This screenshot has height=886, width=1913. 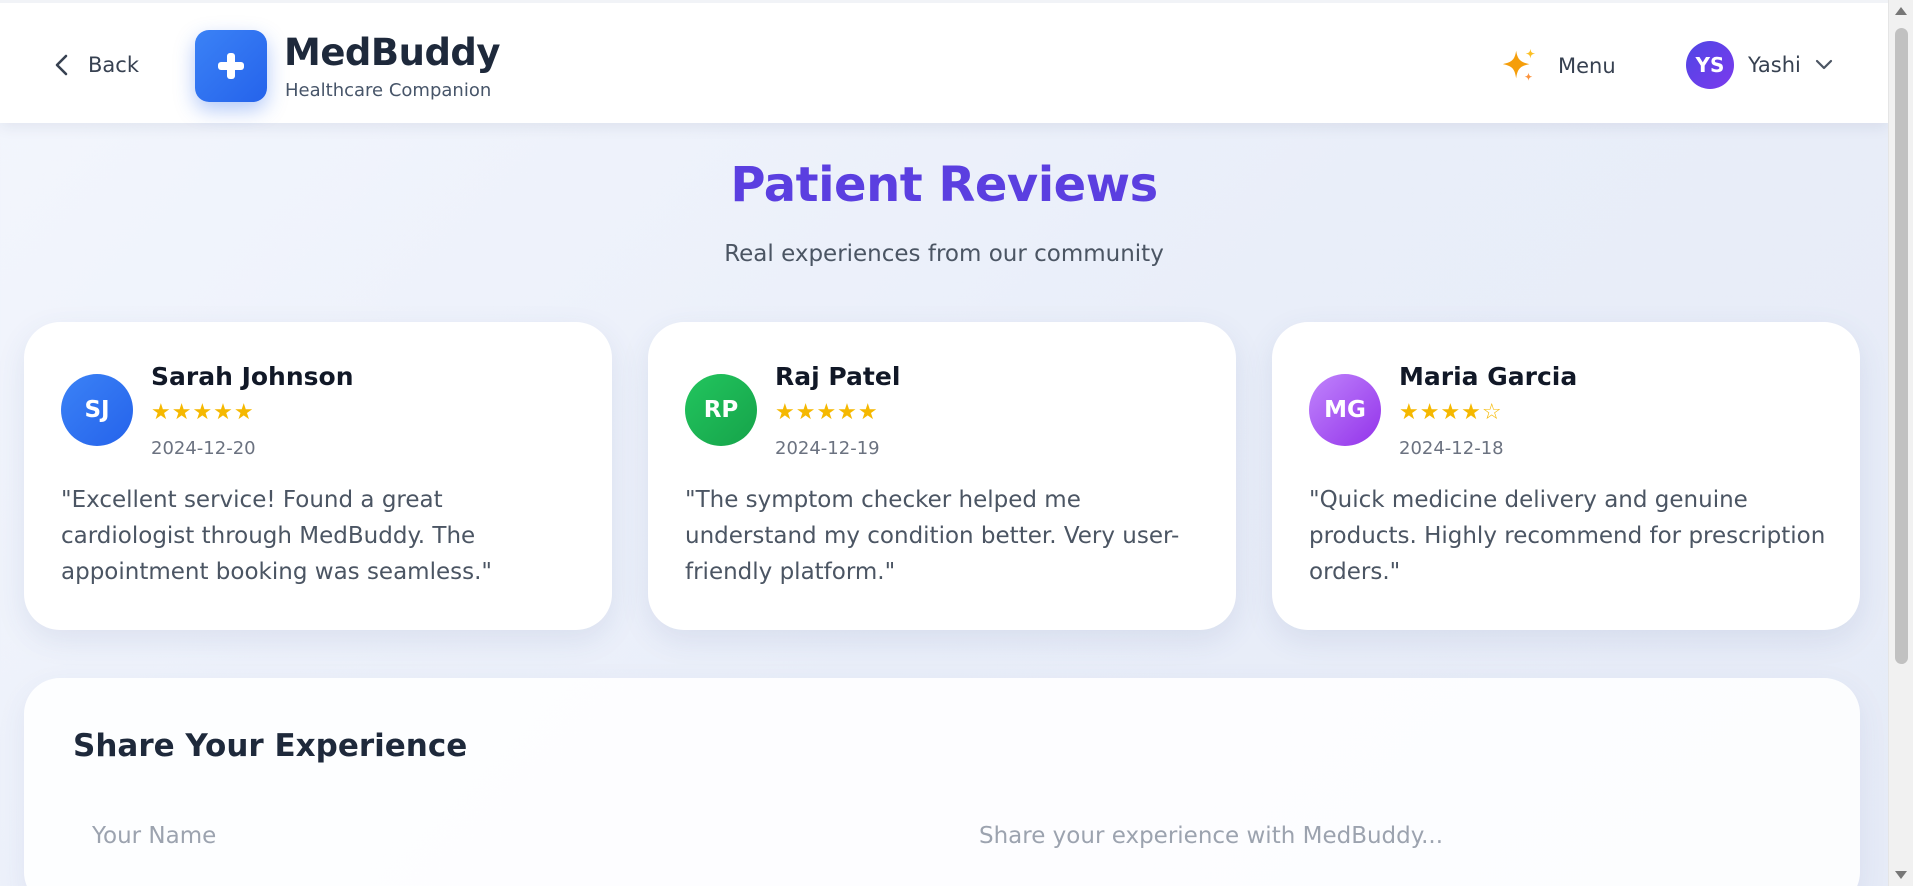 I want to click on review-date: 2024-12-18, so click(x=1451, y=448).